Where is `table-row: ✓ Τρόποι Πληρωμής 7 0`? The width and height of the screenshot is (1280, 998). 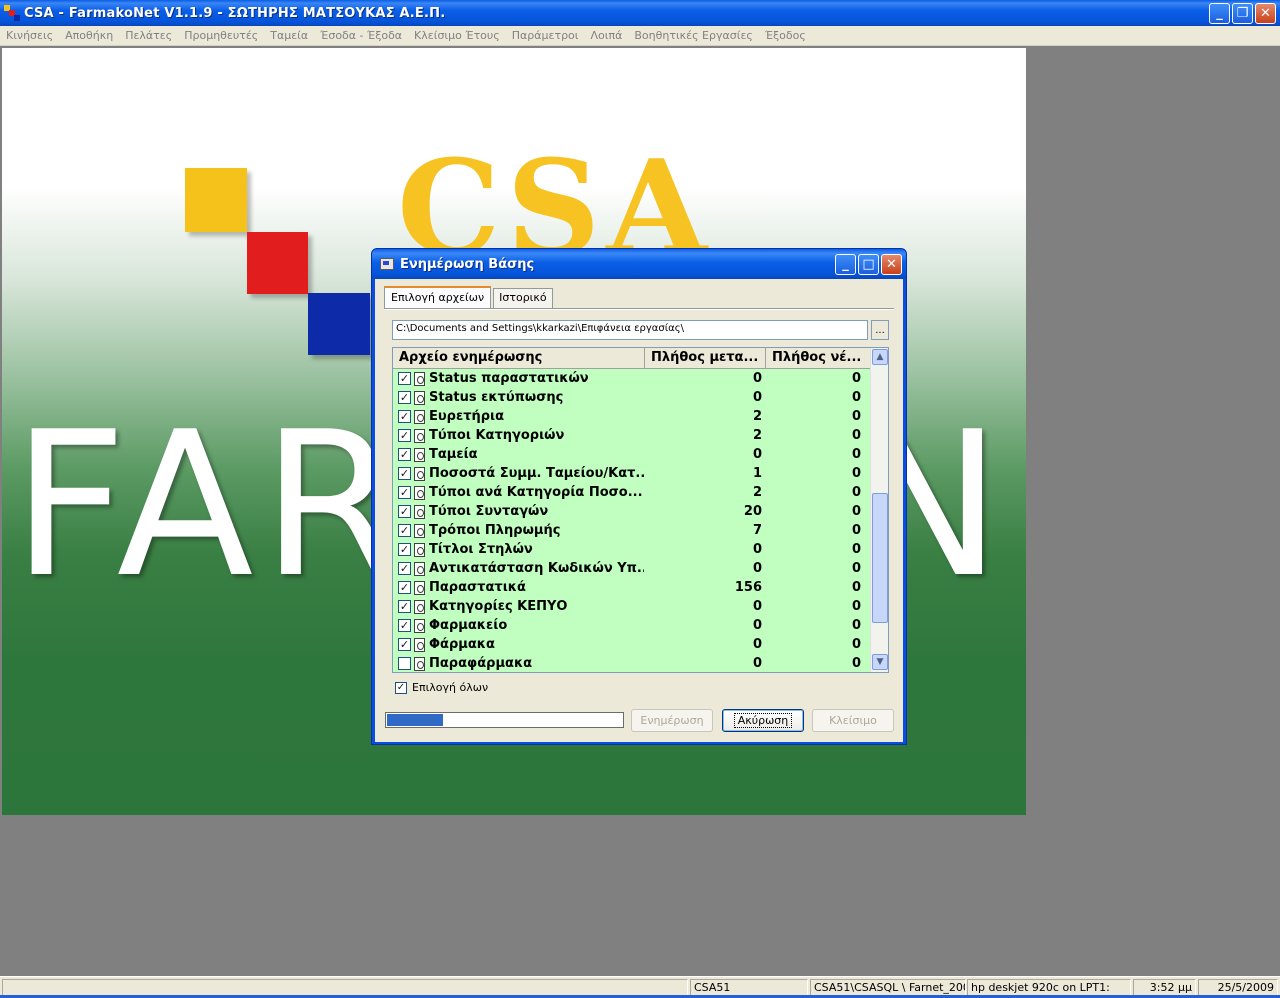 table-row: ✓ Τρόποι Πληρωμής 7 0 is located at coordinates (631, 530).